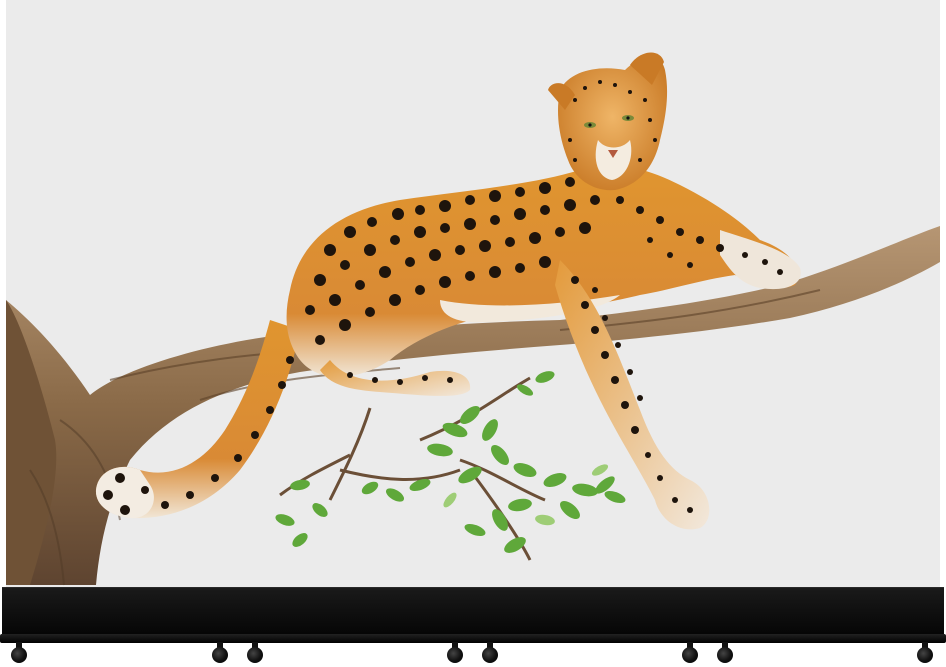 This screenshot has width=946, height=667. I want to click on stand-base-bar, so click(473, 611).